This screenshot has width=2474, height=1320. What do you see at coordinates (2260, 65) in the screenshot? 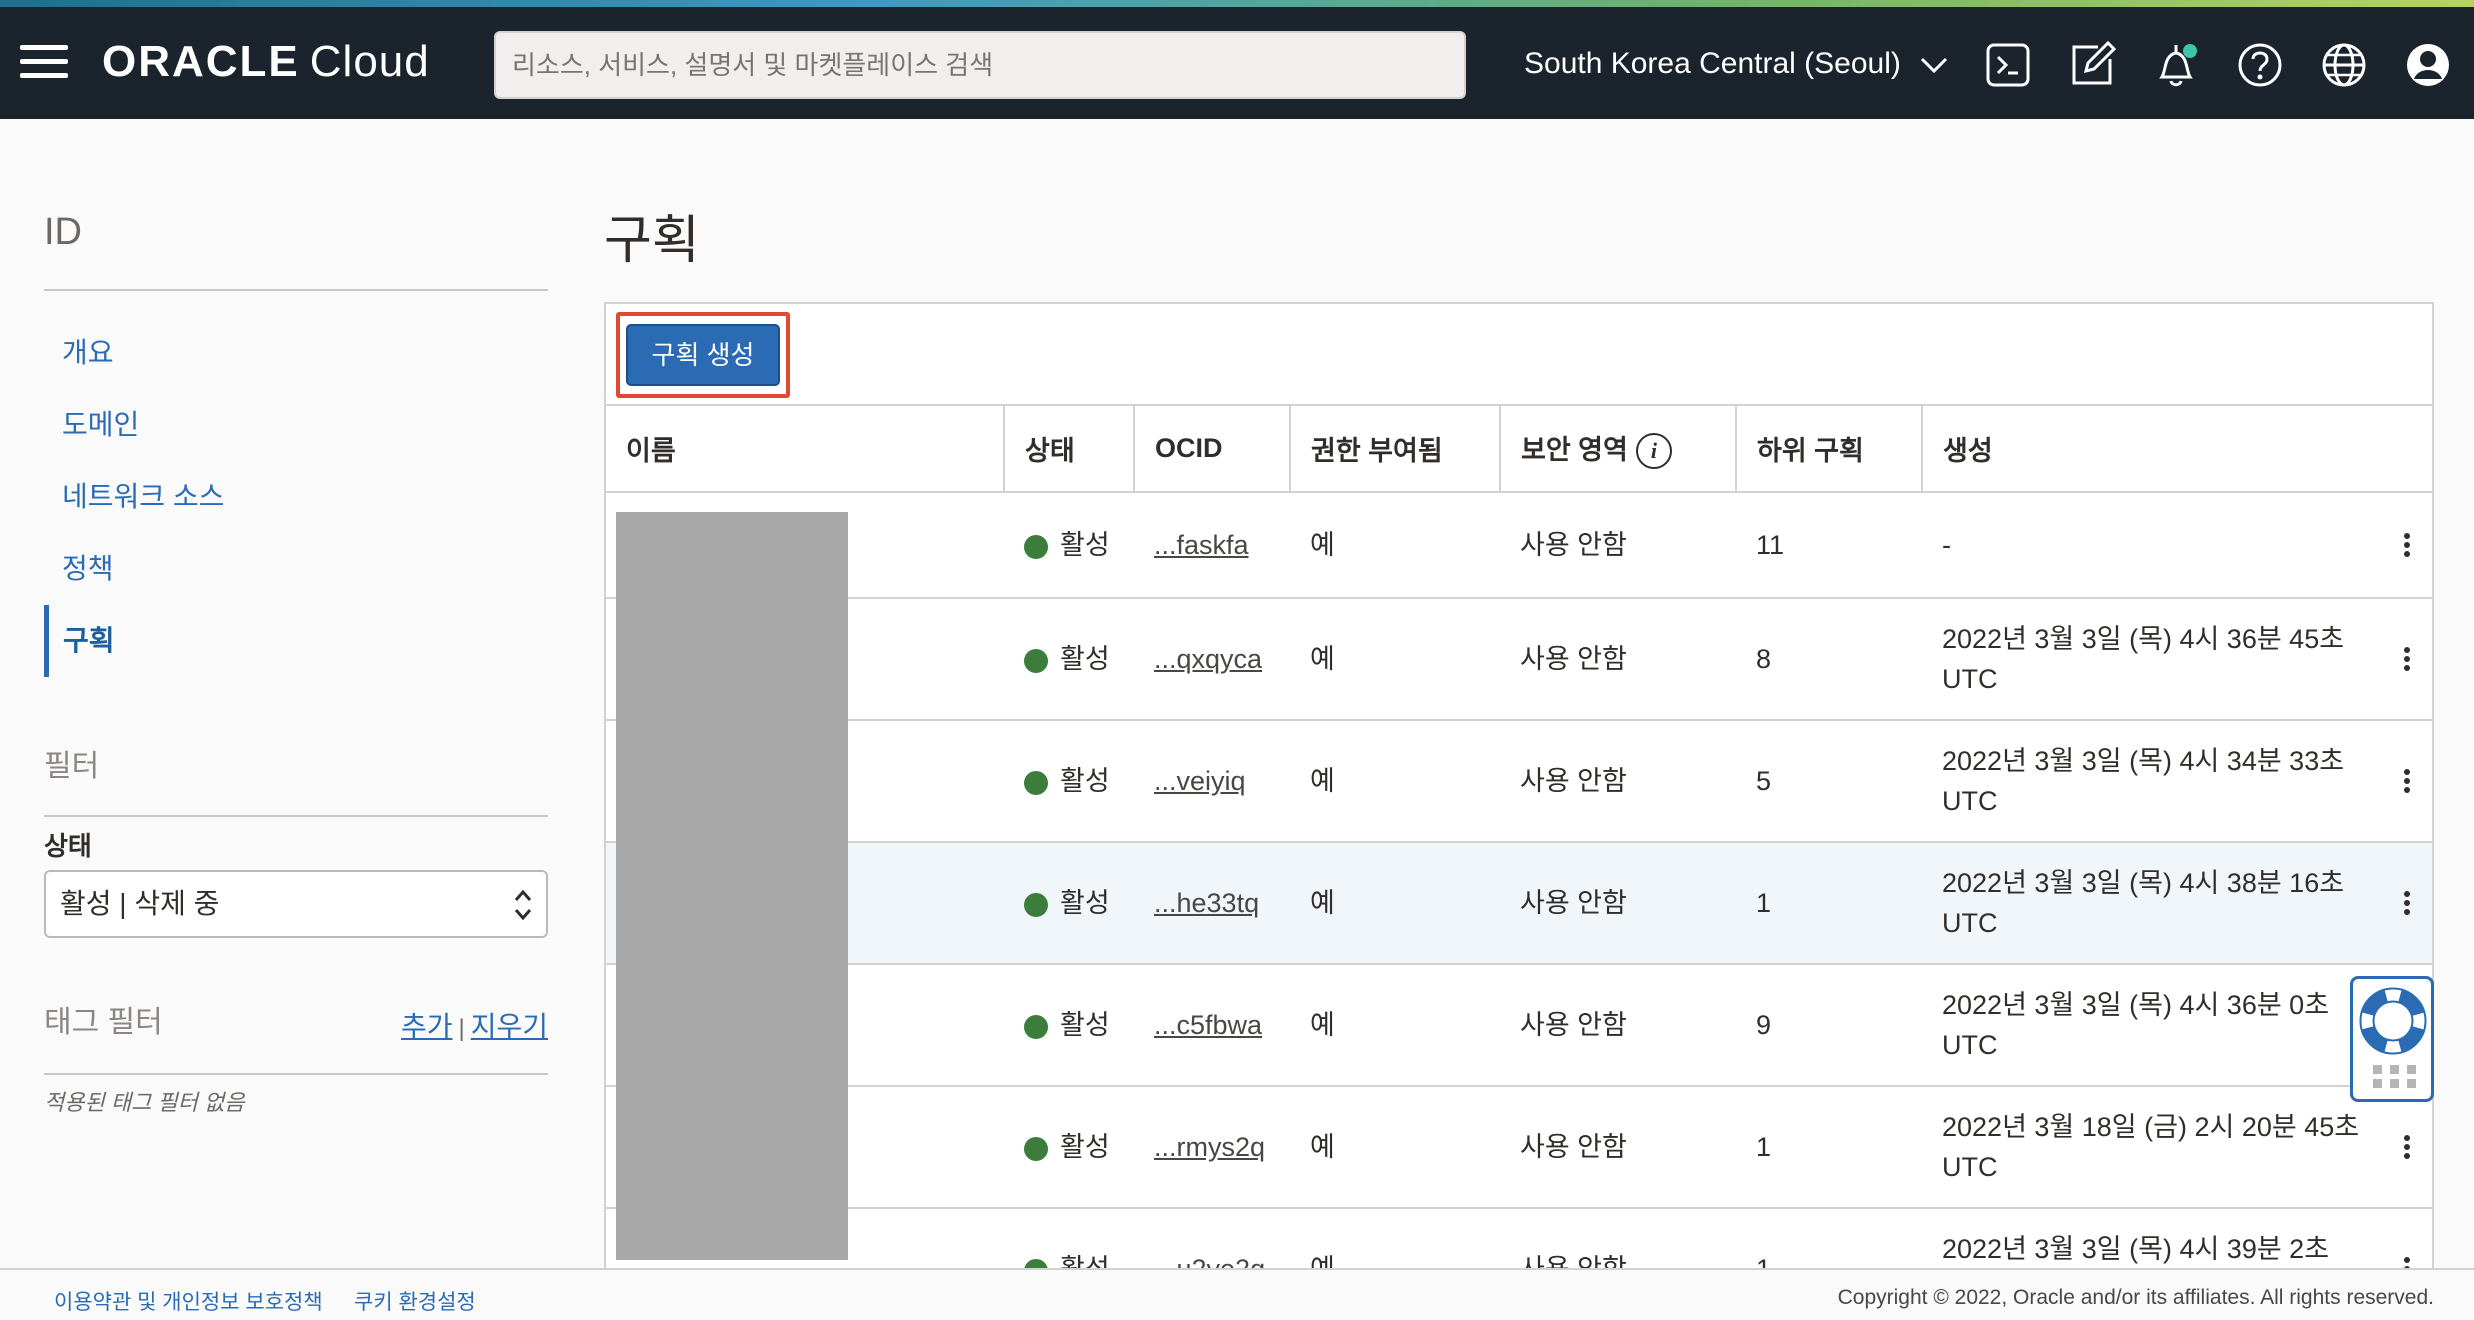
I see `help-icon` at bounding box center [2260, 65].